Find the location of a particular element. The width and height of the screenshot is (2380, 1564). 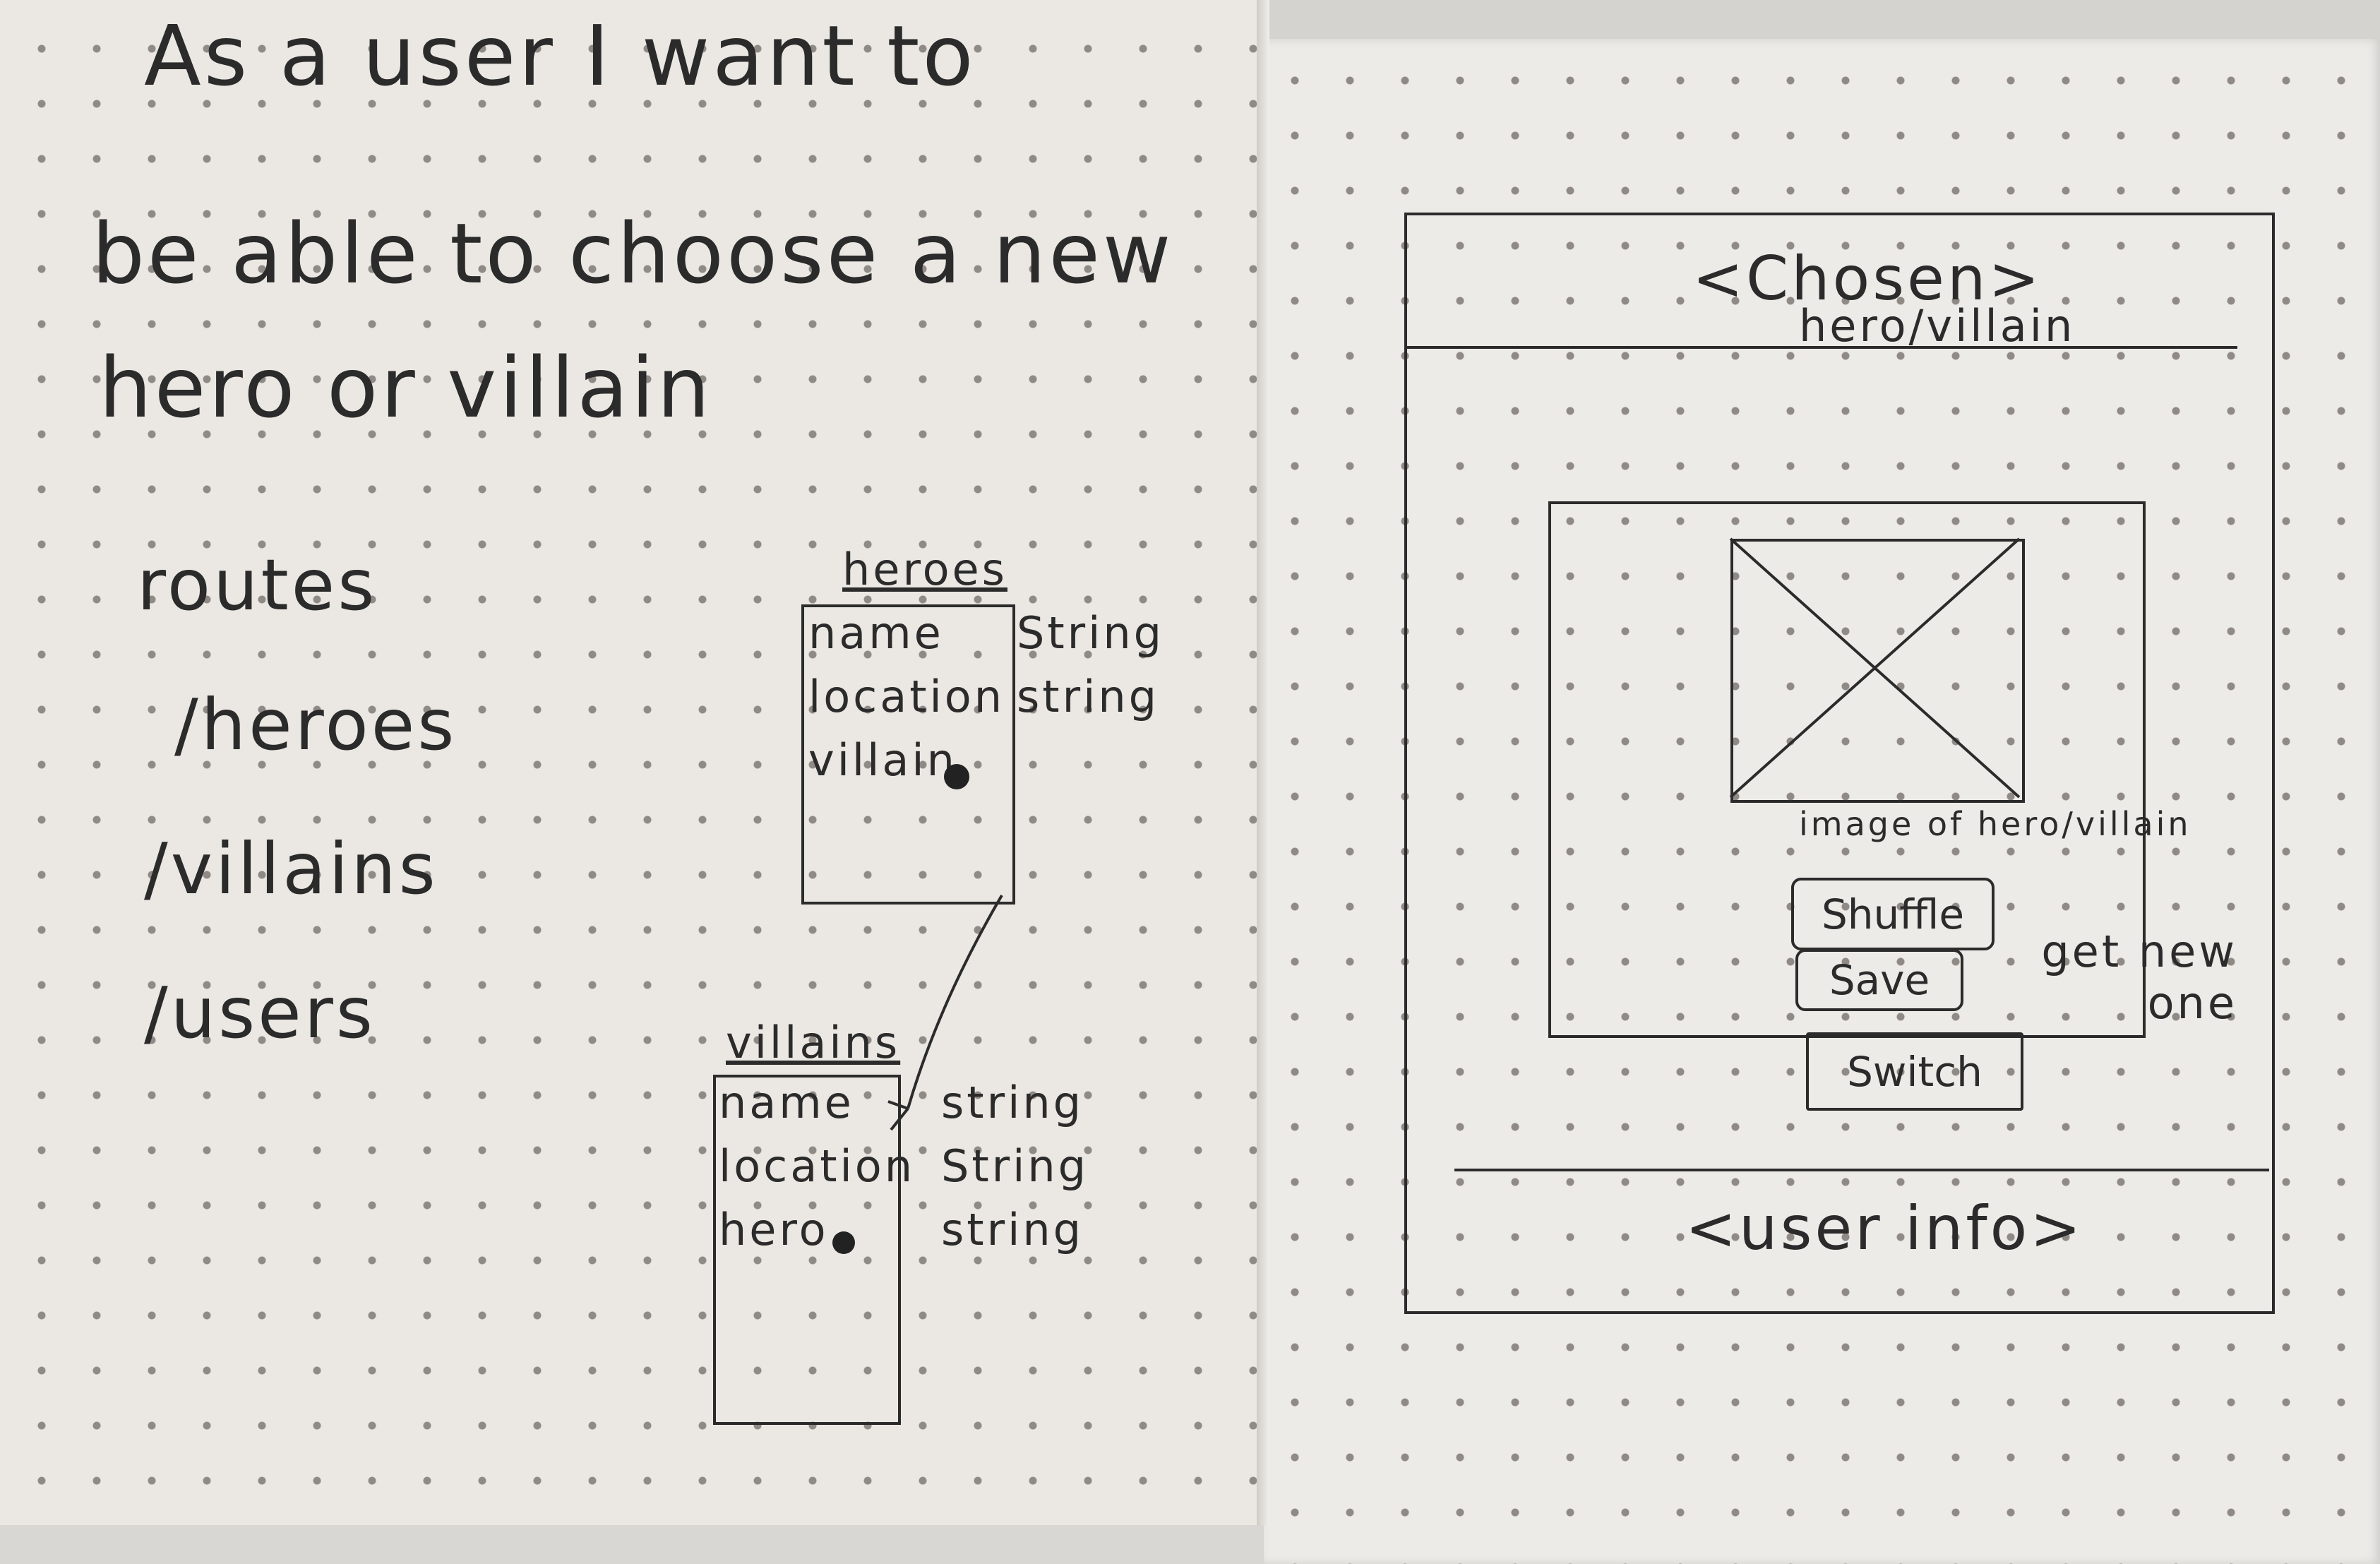

footer-divider is located at coordinates (1862, 1170).